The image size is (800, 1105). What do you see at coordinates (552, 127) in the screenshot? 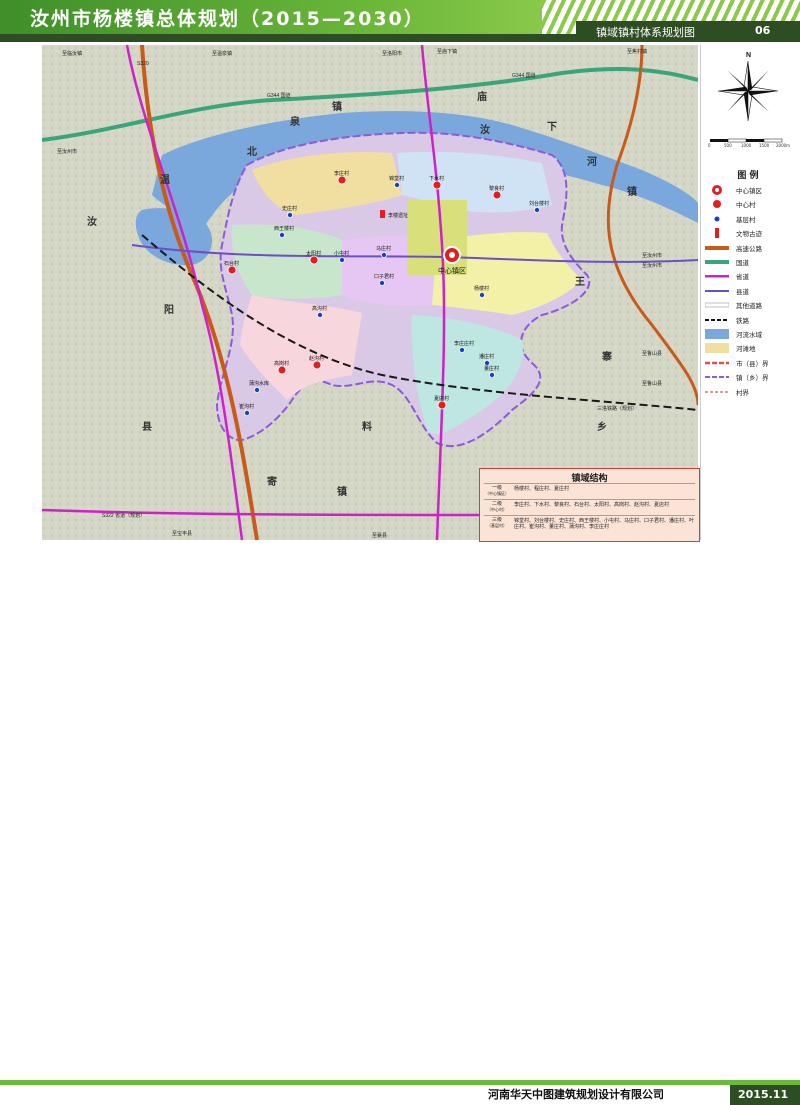
I see `place-label: 下` at bounding box center [552, 127].